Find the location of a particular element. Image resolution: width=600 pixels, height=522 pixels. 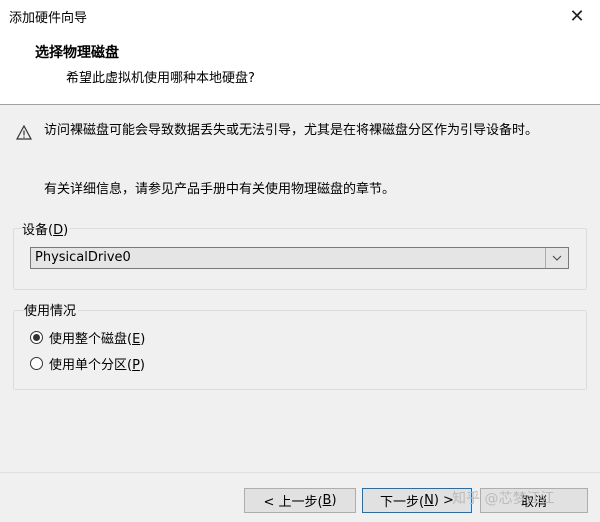

radio-label: 使用单个分区(P) is located at coordinates (97, 365).